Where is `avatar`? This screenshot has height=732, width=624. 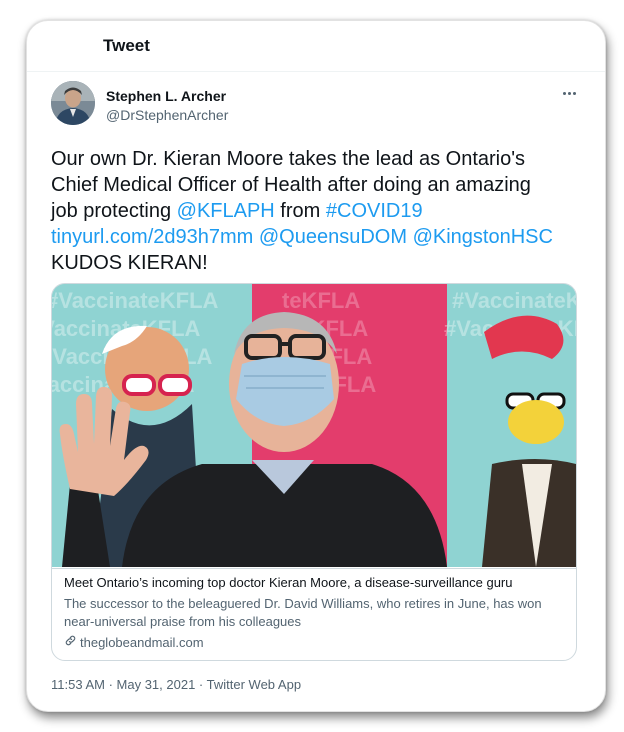
avatar is located at coordinates (73, 103).